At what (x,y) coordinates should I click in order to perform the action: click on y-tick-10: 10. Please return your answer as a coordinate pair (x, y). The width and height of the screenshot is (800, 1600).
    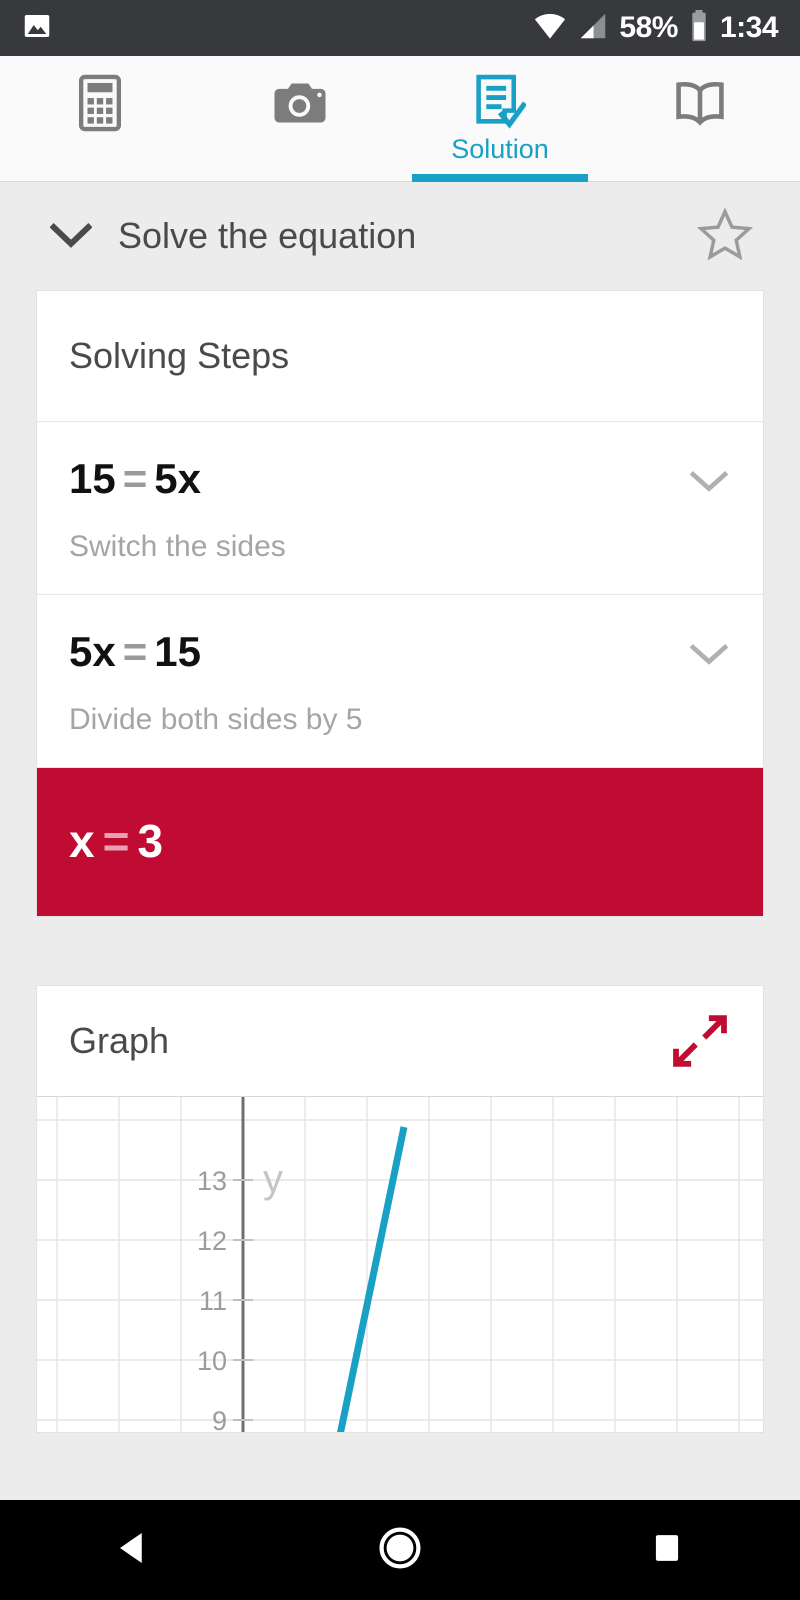
    Looking at the image, I should click on (212, 1361).